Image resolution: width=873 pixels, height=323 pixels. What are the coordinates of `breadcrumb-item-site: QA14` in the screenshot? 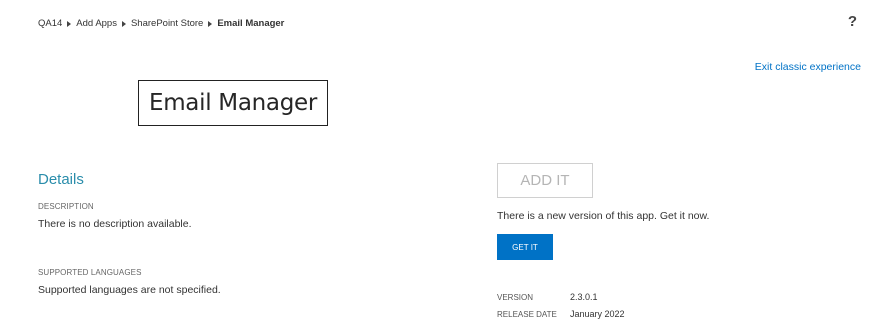 It's located at (50, 23).